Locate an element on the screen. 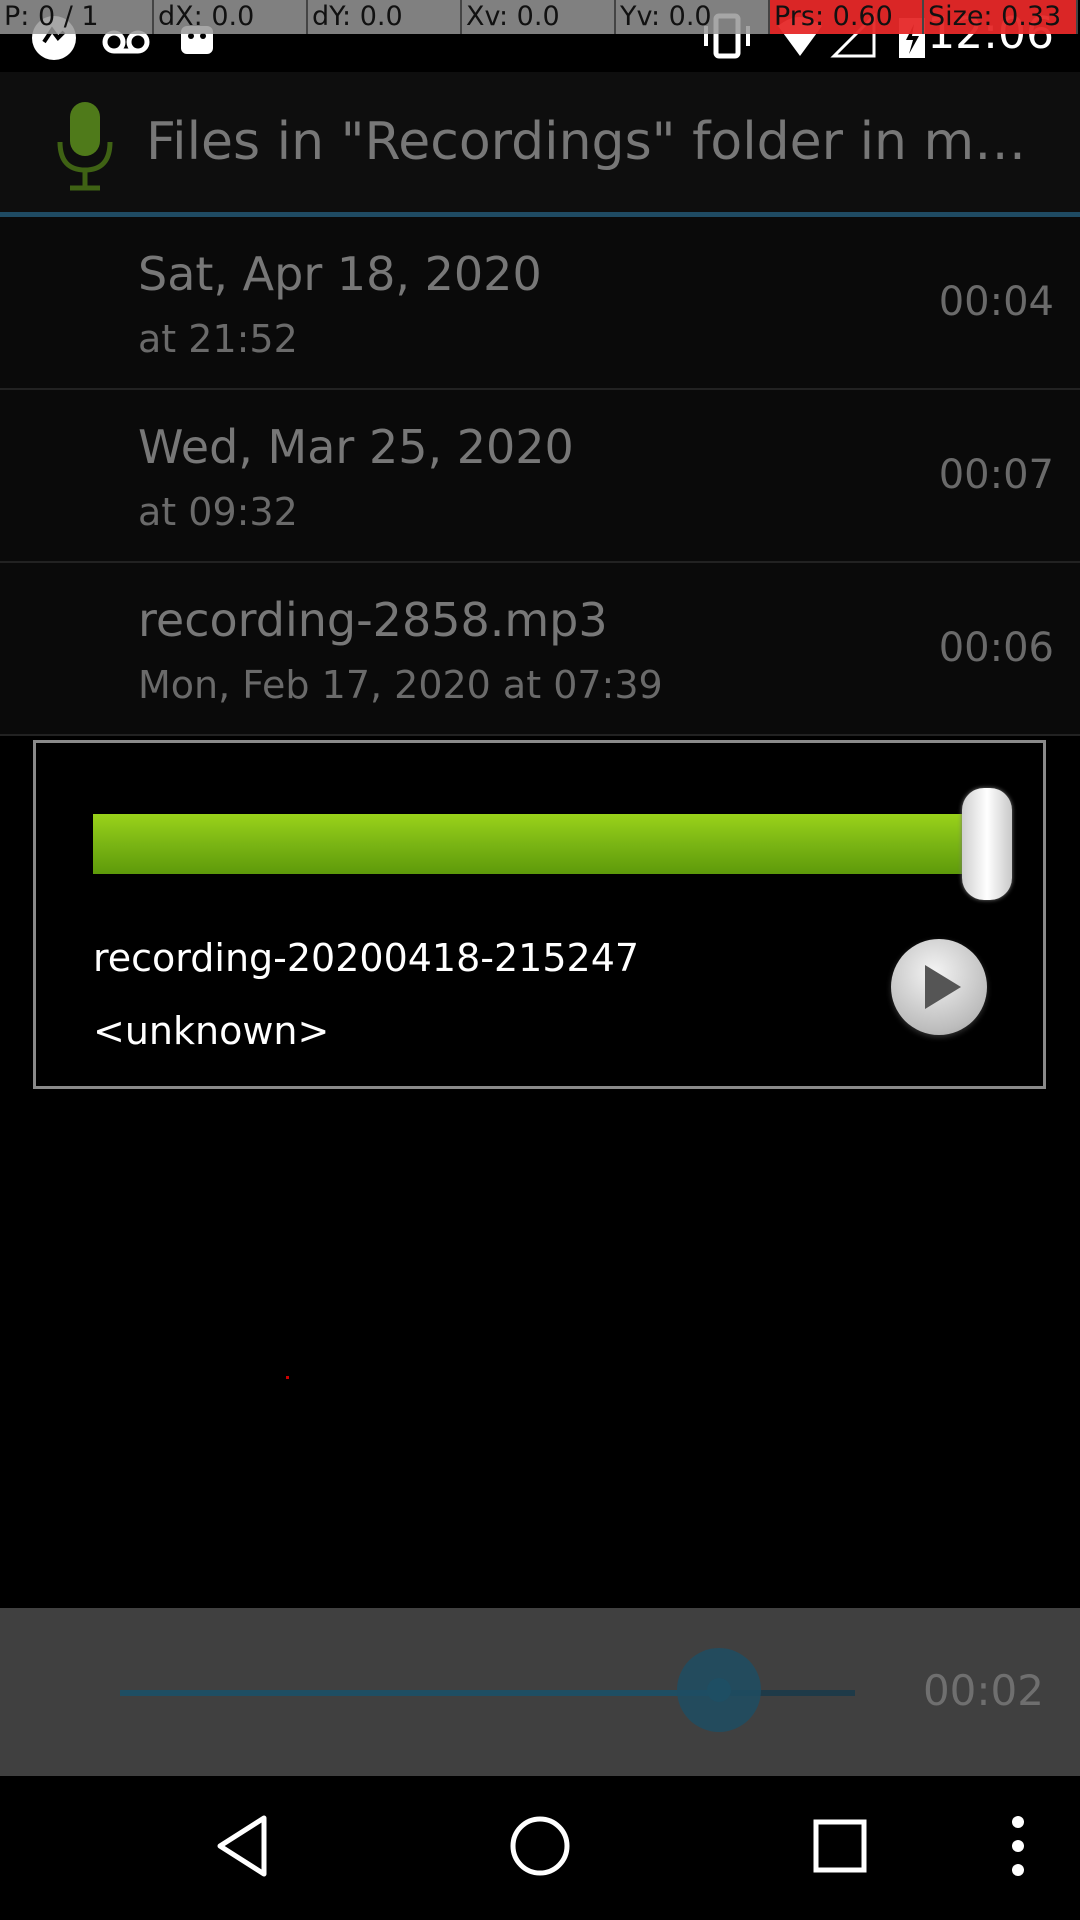 This screenshot has height=1920, width=1080. page-title: Files in "Recordings" folder in memory is located at coordinates (596, 142).